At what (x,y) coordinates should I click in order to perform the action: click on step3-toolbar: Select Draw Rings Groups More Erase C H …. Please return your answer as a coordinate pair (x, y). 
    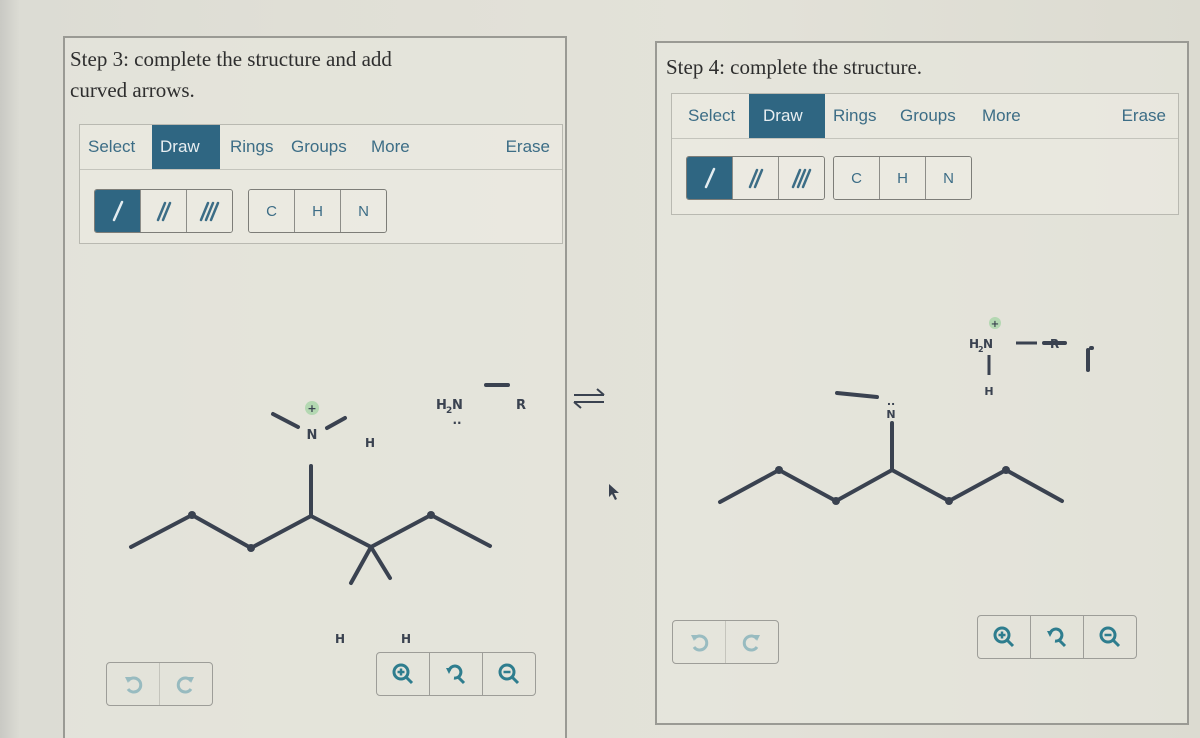
    Looking at the image, I should click on (321, 184).